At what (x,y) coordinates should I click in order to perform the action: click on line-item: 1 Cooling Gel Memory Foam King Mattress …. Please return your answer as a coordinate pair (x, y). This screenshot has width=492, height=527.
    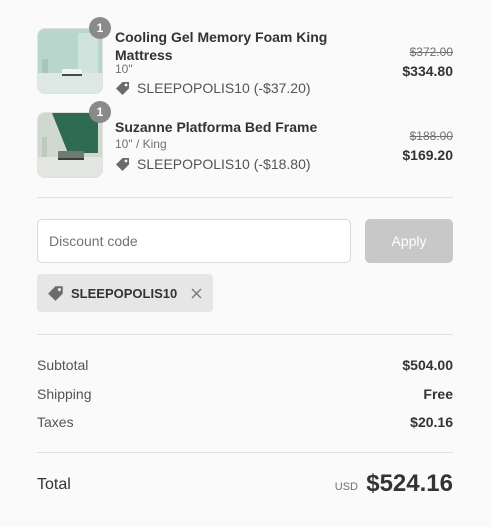
    Looking at the image, I should click on (245, 56).